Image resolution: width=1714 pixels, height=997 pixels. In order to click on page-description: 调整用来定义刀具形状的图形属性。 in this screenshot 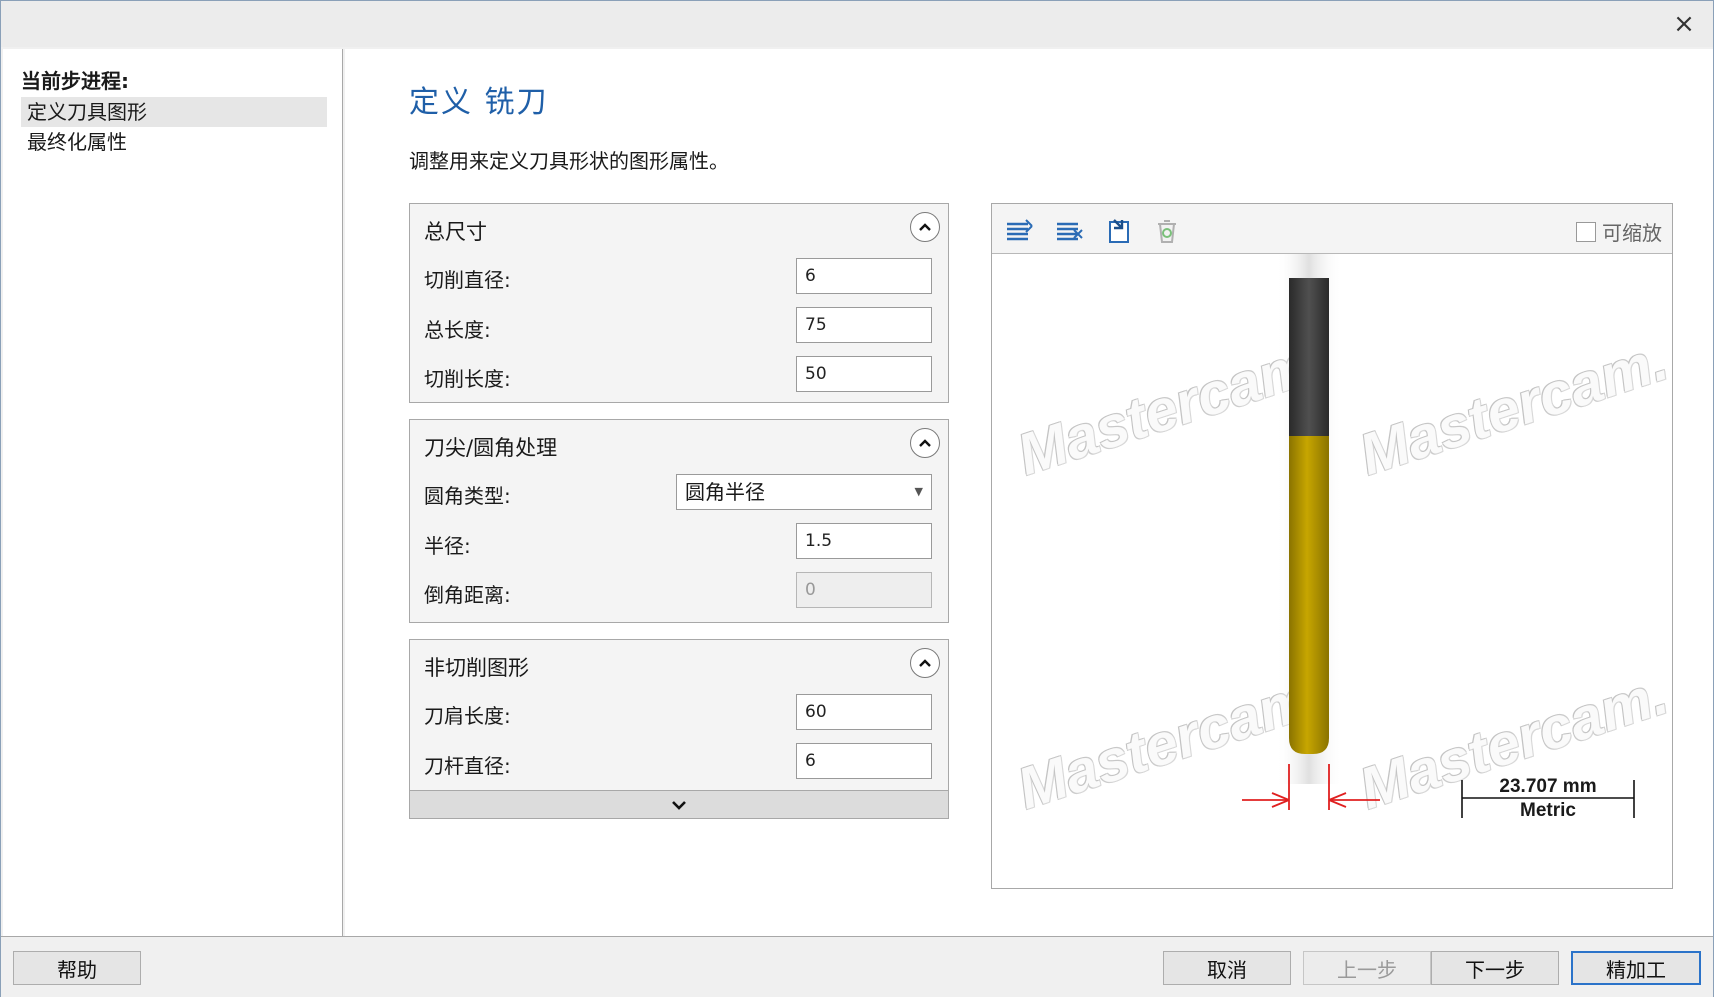, I will do `click(569, 161)`.